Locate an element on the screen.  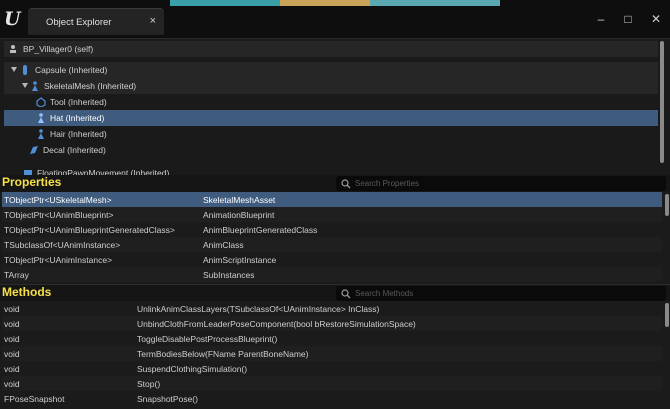
properties-header: Properties Search Properties is located at coordinates (335, 183).